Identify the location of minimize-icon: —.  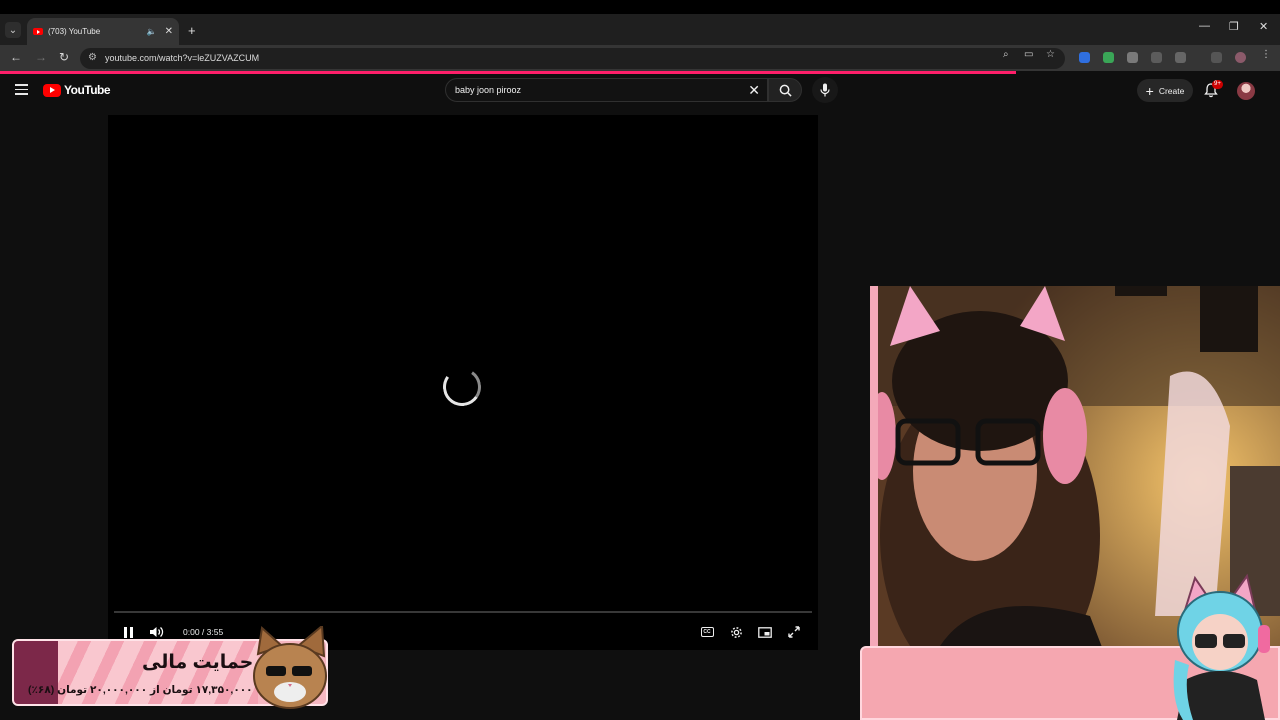
(1204, 26).